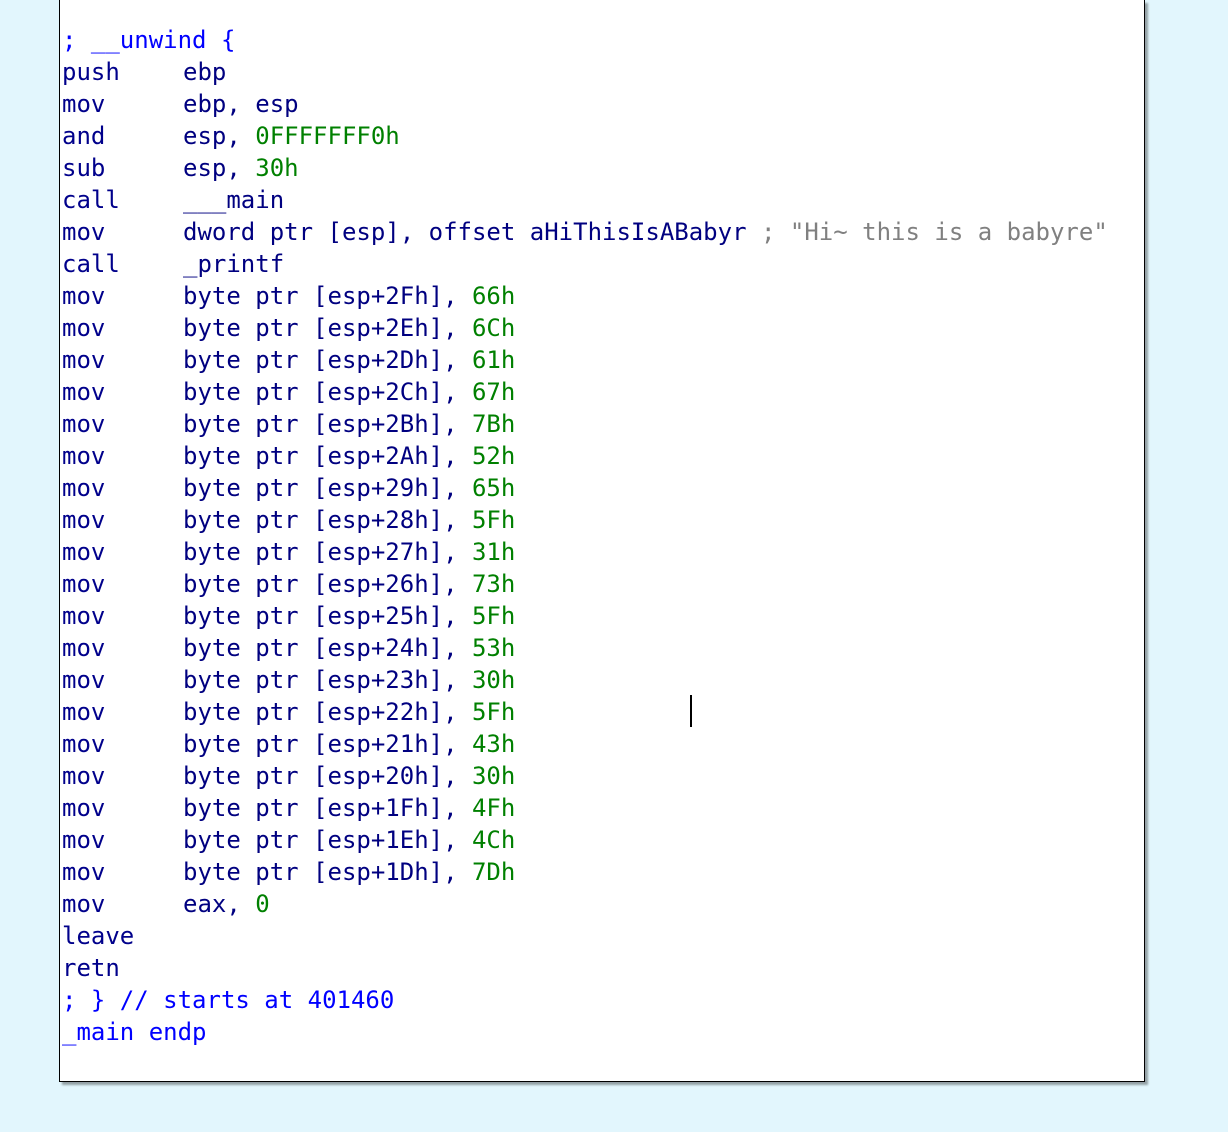 This screenshot has width=1228, height=1132. What do you see at coordinates (493, 744) in the screenshot?
I see `immediate-value: 43h` at bounding box center [493, 744].